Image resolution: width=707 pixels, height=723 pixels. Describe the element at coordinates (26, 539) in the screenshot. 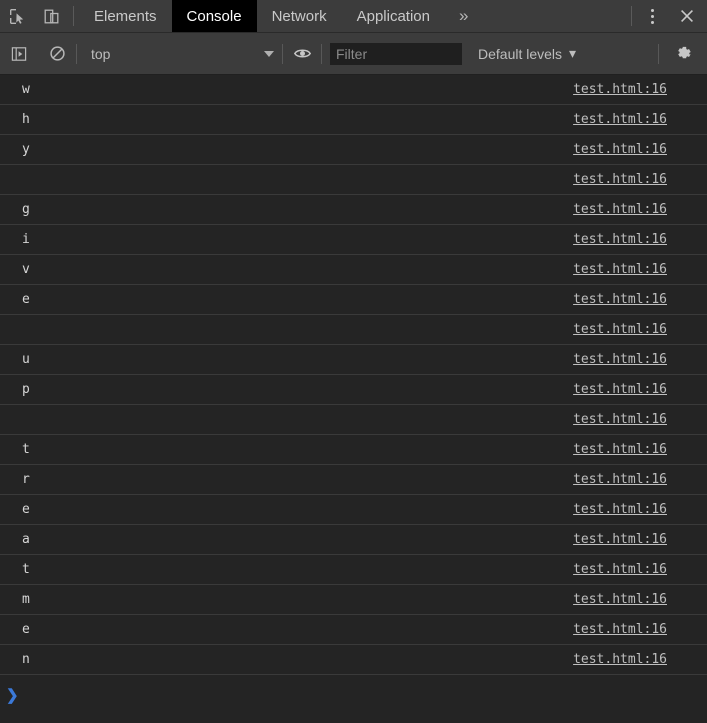

I see `console-message-text: a` at that location.